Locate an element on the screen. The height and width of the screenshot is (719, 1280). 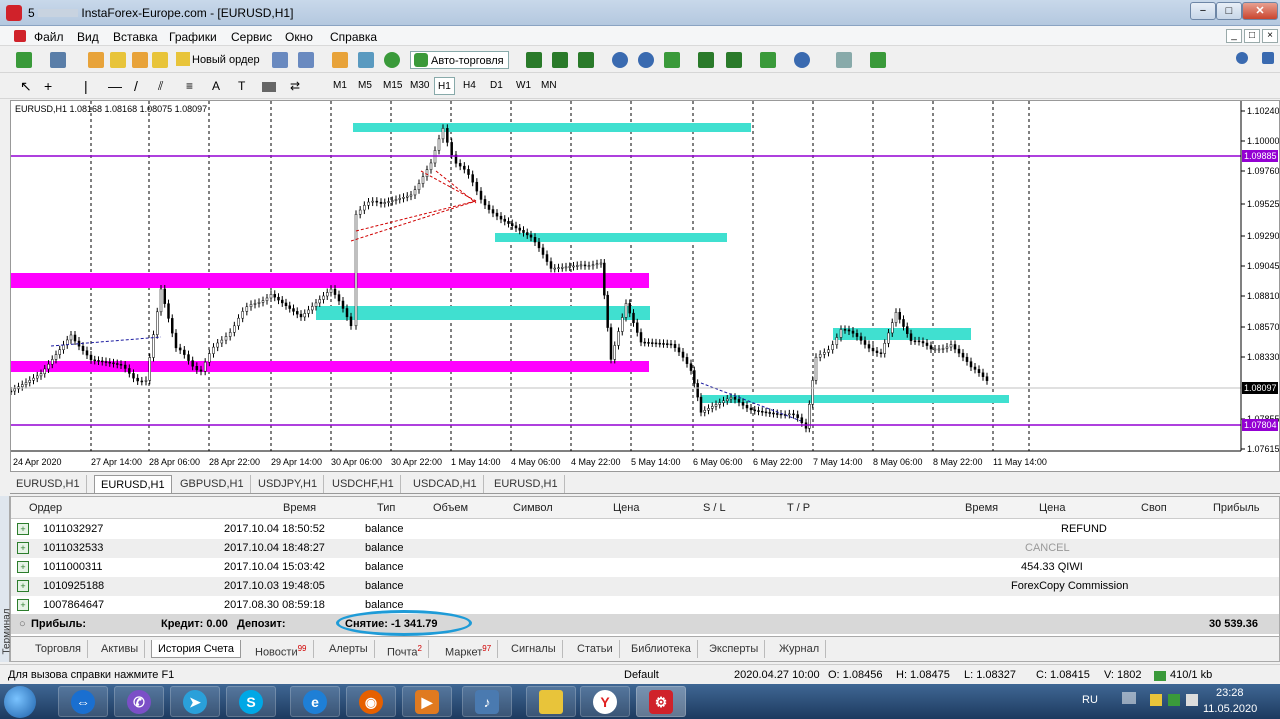
tray-arrow-icon is located at coordinates (1129, 698).